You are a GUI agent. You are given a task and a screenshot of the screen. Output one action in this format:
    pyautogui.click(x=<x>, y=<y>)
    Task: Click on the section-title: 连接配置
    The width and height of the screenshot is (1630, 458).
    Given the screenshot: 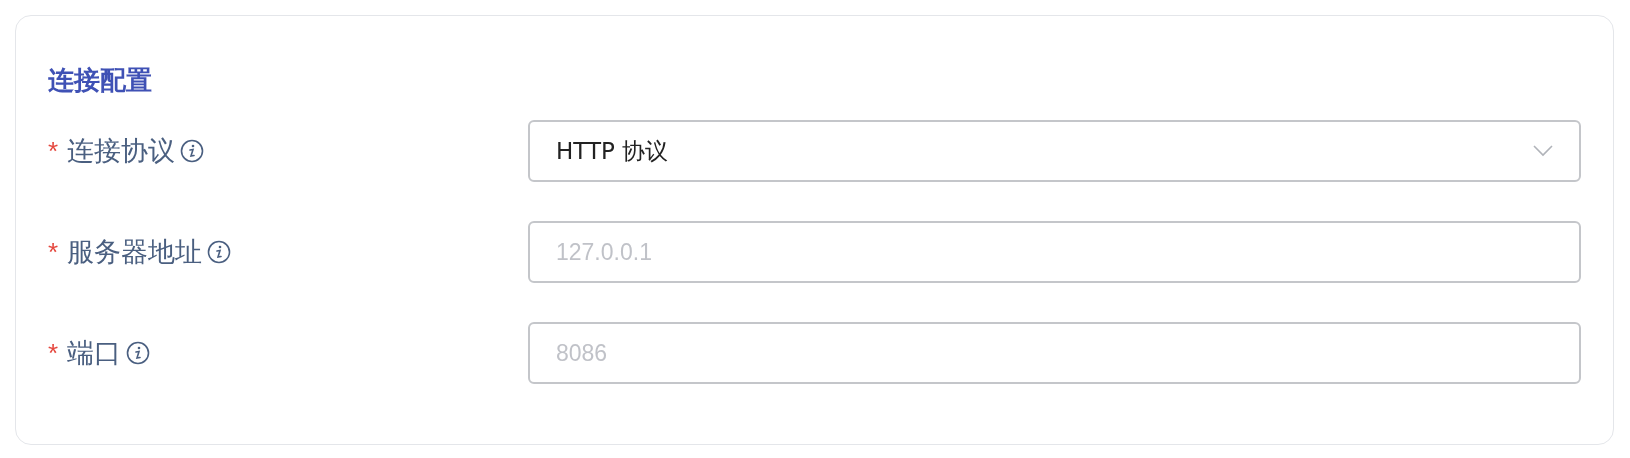 What is the action you would take?
    pyautogui.click(x=100, y=80)
    